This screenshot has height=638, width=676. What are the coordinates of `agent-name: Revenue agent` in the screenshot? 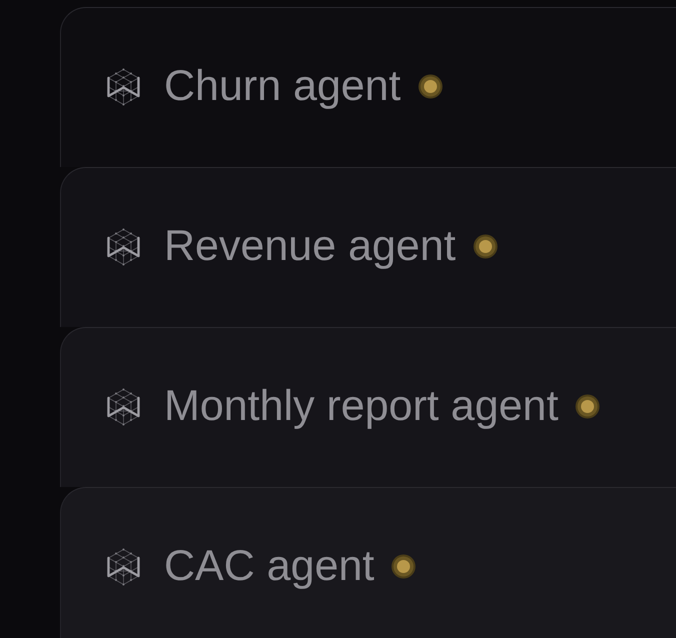 It's located at (310, 246).